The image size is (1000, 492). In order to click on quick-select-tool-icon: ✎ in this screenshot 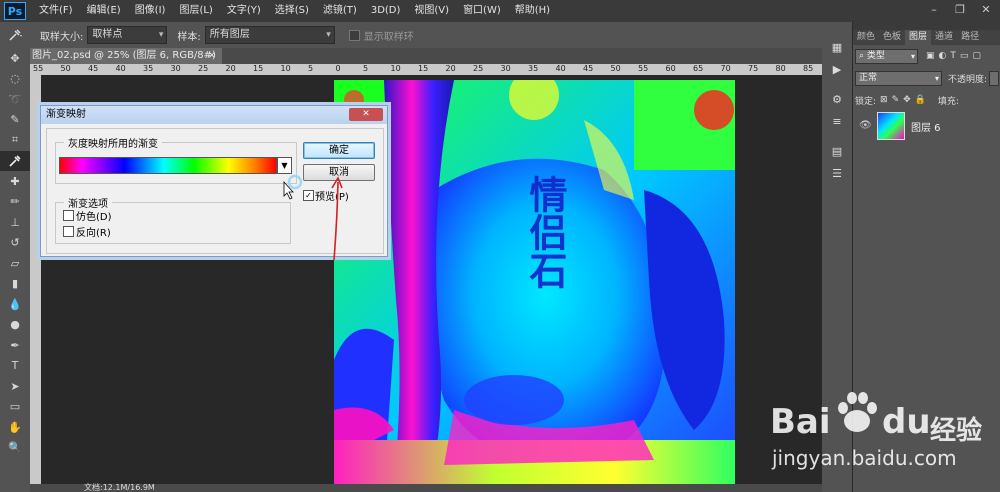, I will do `click(15, 120)`.